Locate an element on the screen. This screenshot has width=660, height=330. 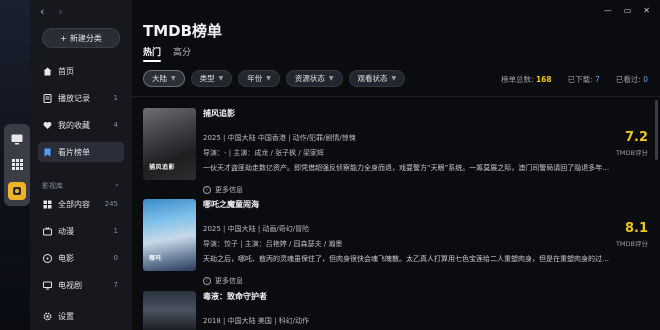
apps-grid-icon is located at coordinates (17, 164).